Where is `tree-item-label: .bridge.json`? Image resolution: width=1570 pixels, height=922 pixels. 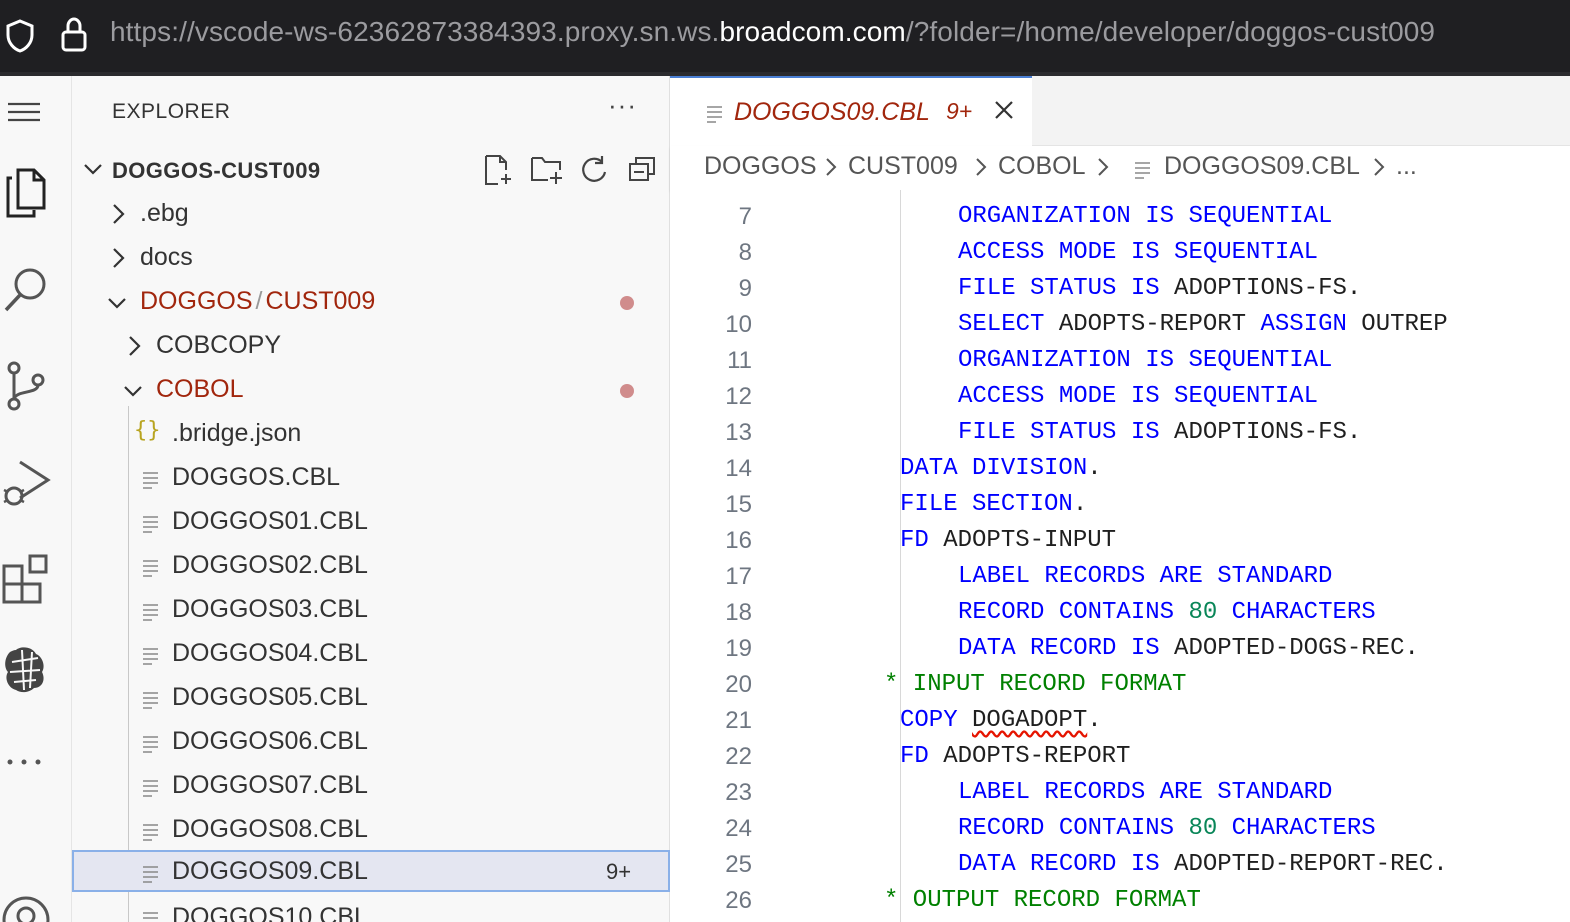 tree-item-label: .bridge.json is located at coordinates (237, 433).